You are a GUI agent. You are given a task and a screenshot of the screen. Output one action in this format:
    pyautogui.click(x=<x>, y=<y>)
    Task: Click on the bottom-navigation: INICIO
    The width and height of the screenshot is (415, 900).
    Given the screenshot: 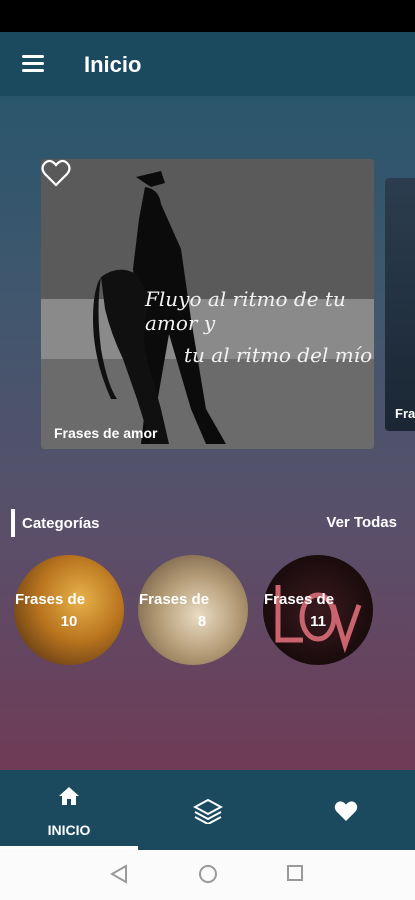 What is the action you would take?
    pyautogui.click(x=207, y=810)
    